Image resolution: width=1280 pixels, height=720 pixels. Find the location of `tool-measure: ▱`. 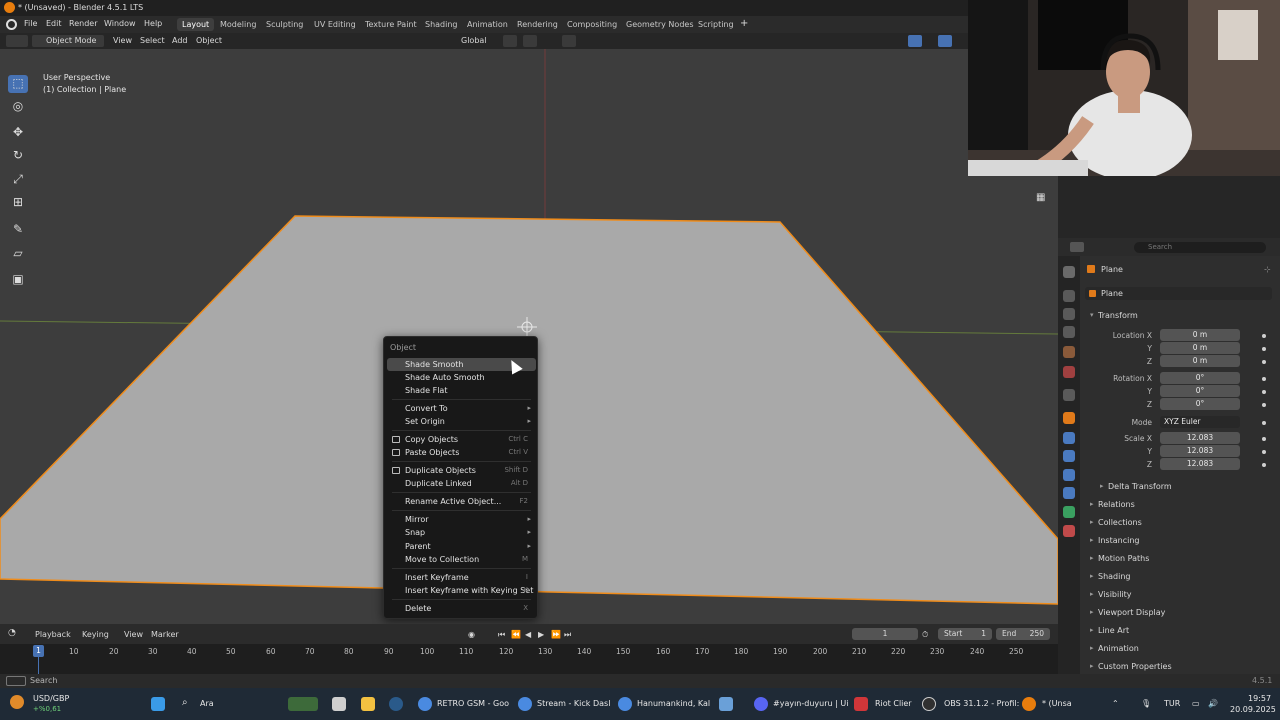

tool-measure: ▱ is located at coordinates (18, 254).